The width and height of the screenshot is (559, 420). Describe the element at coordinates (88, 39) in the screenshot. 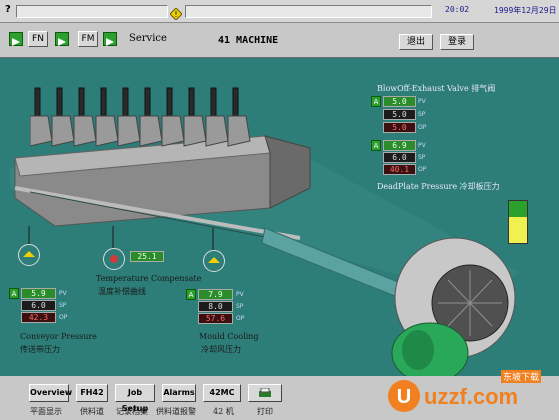

I see `fm-button: FM` at that location.